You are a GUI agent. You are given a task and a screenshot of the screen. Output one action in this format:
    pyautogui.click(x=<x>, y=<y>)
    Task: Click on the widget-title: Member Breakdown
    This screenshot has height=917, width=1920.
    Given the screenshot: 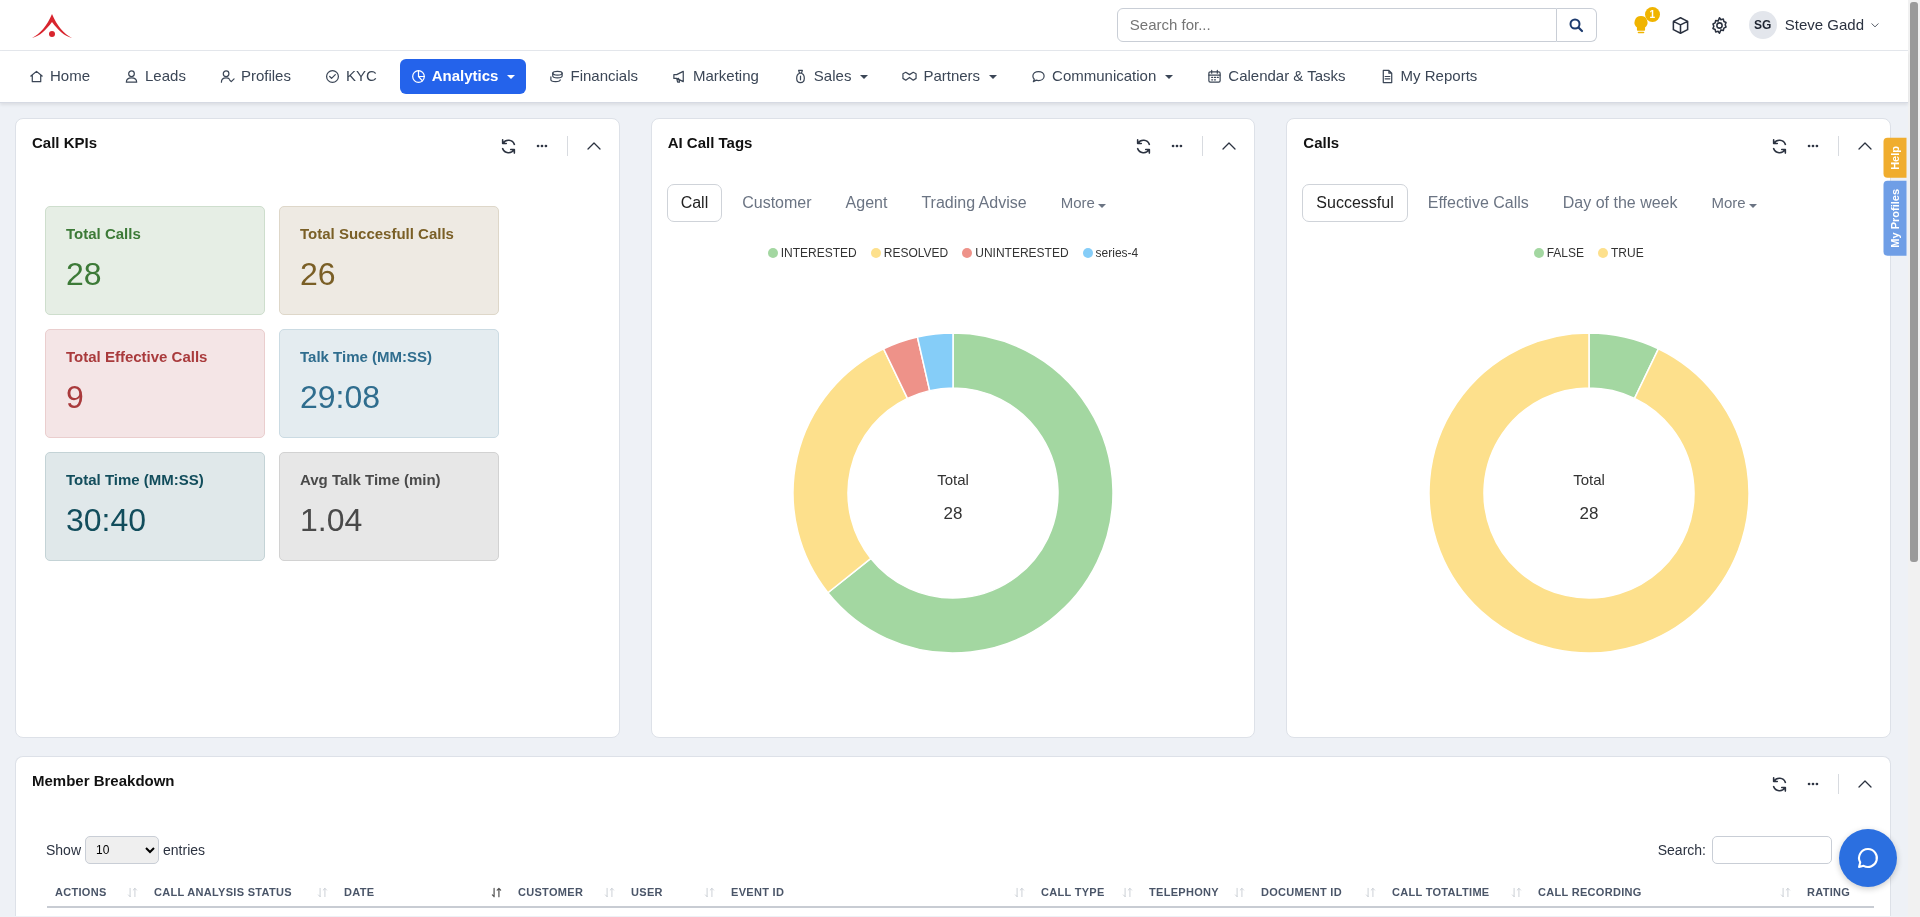 What is the action you would take?
    pyautogui.click(x=103, y=781)
    